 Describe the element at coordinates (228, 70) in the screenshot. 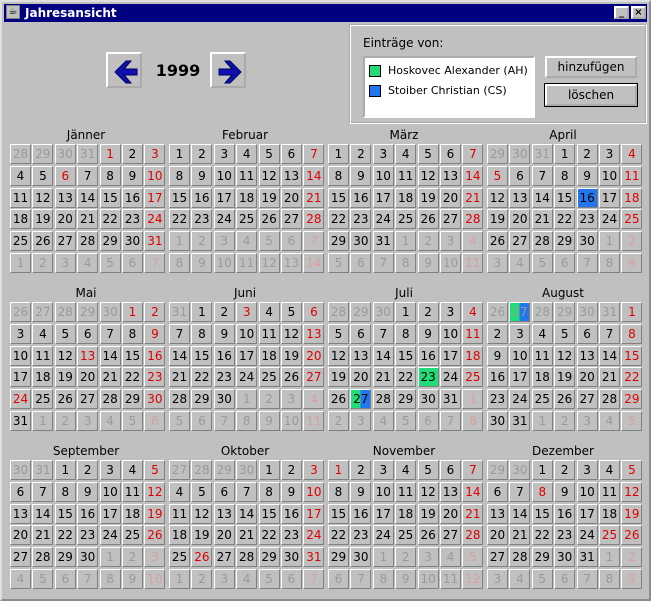

I see `next-year-button` at that location.